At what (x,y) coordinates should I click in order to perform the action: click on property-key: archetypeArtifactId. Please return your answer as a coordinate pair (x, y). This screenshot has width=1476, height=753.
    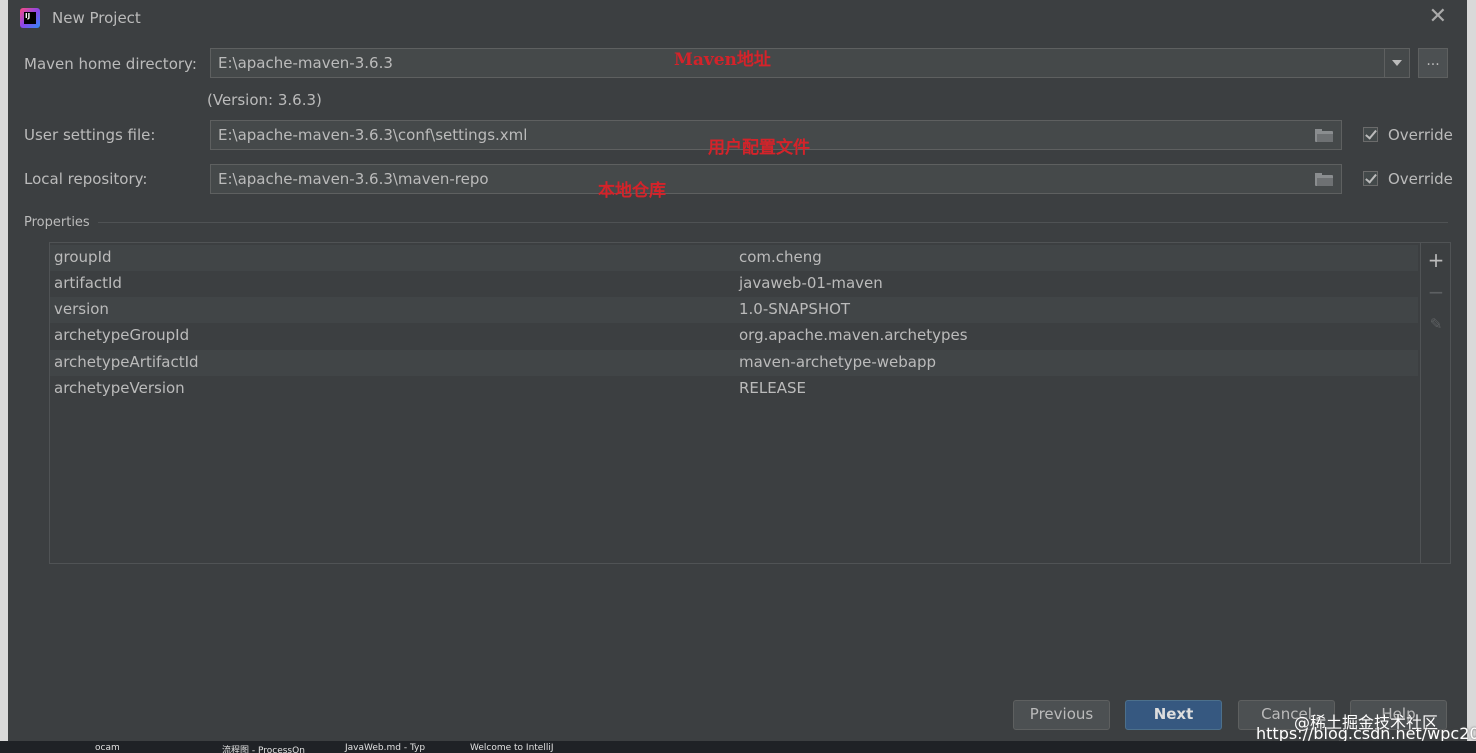
    Looking at the image, I should click on (126, 362).